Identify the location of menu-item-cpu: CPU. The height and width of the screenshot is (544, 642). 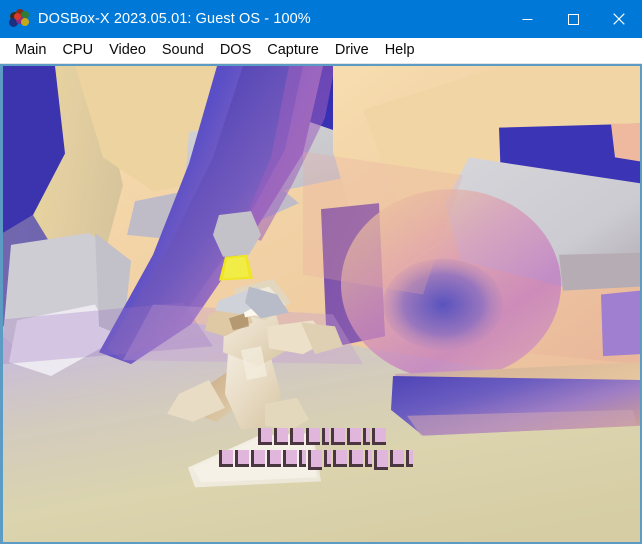
(77, 50).